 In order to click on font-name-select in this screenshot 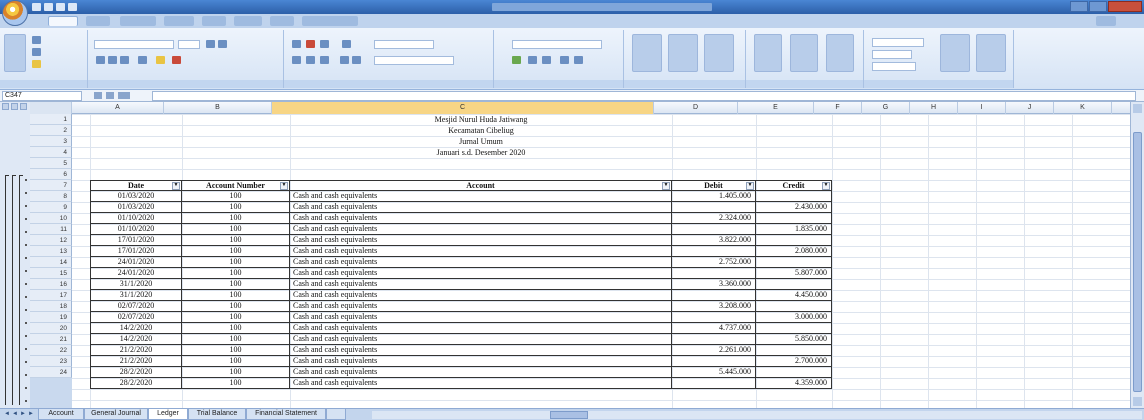, I will do `click(134, 44)`.